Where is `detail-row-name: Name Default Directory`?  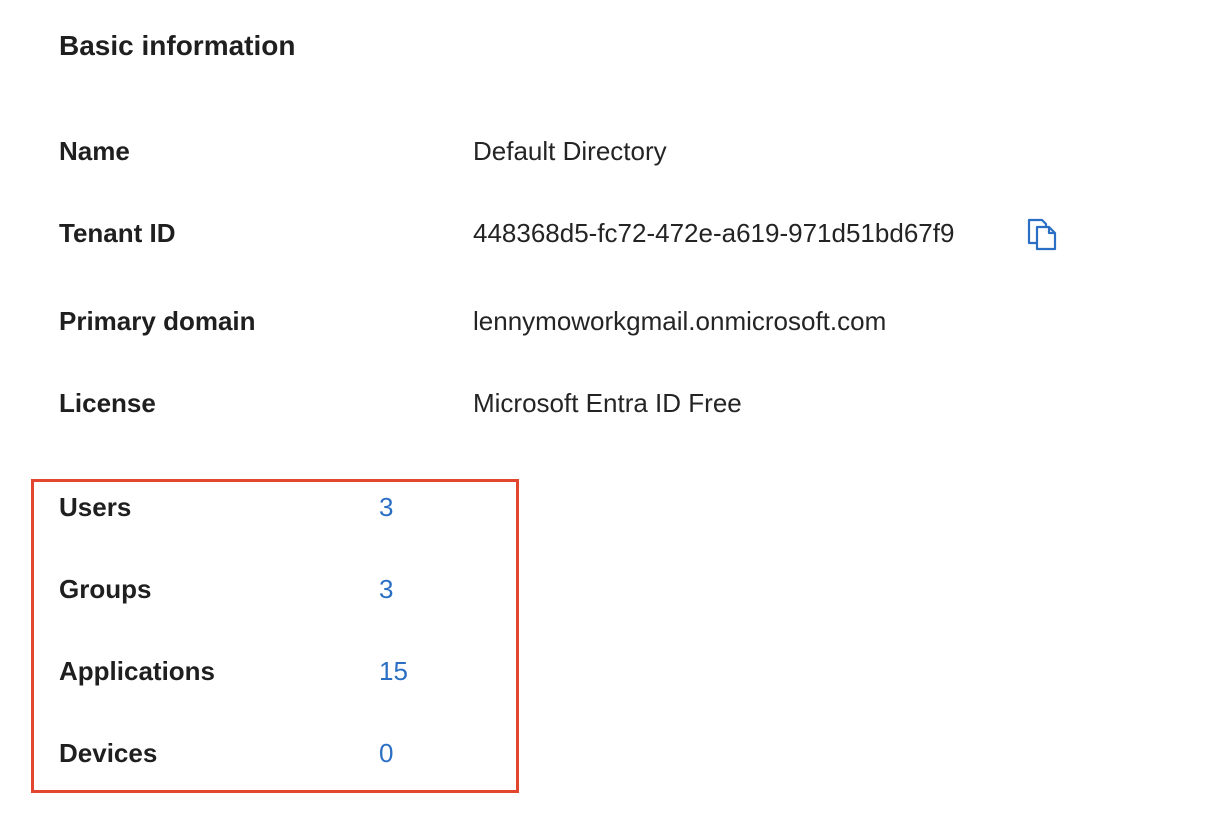
detail-row-name: Name Default Directory is located at coordinates (608, 151).